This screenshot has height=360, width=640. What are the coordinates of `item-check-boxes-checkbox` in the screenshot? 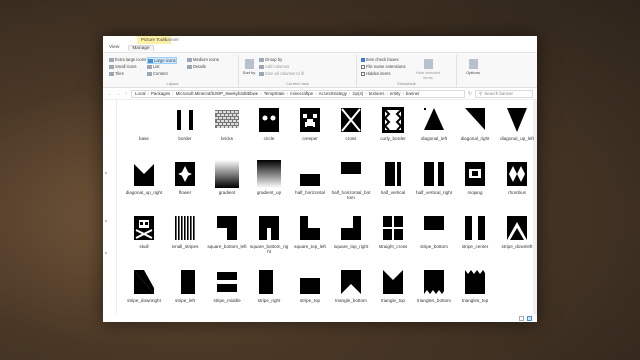 It's located at (363, 59).